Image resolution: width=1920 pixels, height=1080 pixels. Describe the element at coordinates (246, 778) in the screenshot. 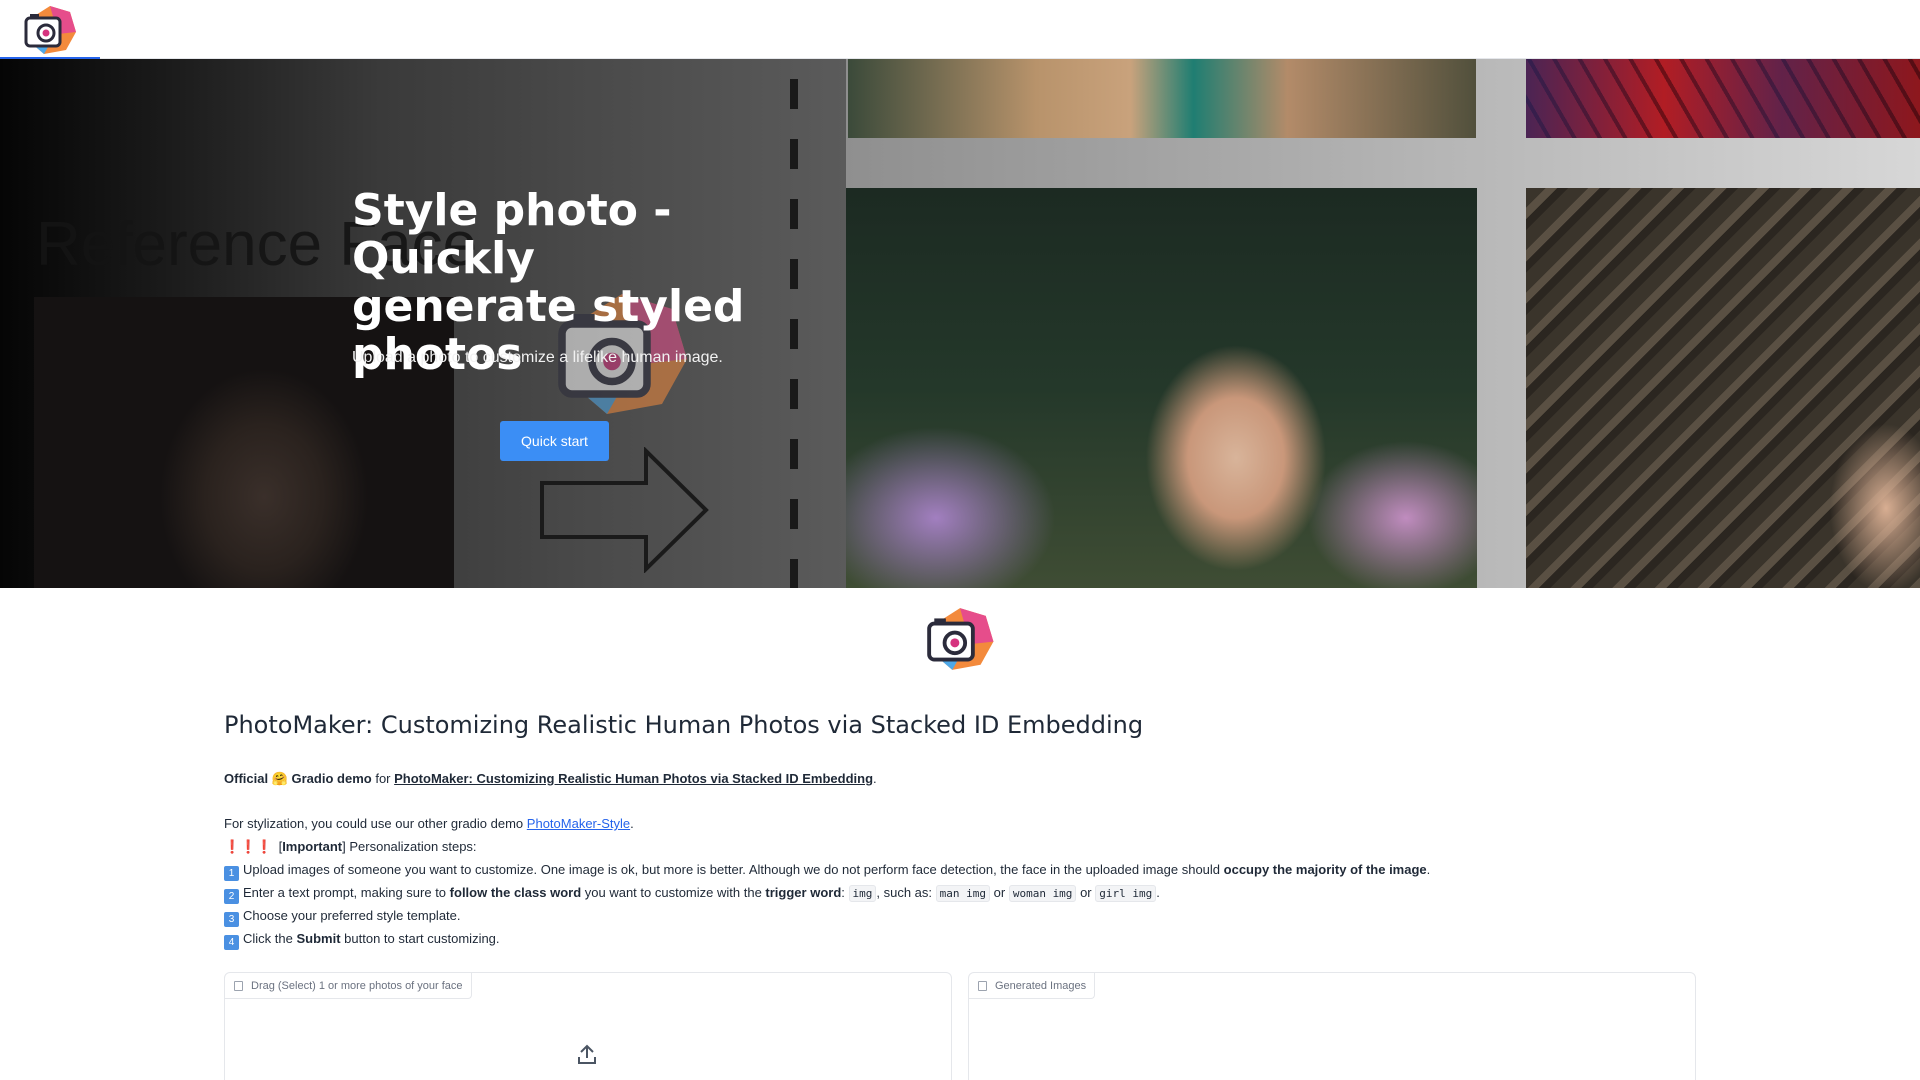

I see `official-prefix: Official` at that location.